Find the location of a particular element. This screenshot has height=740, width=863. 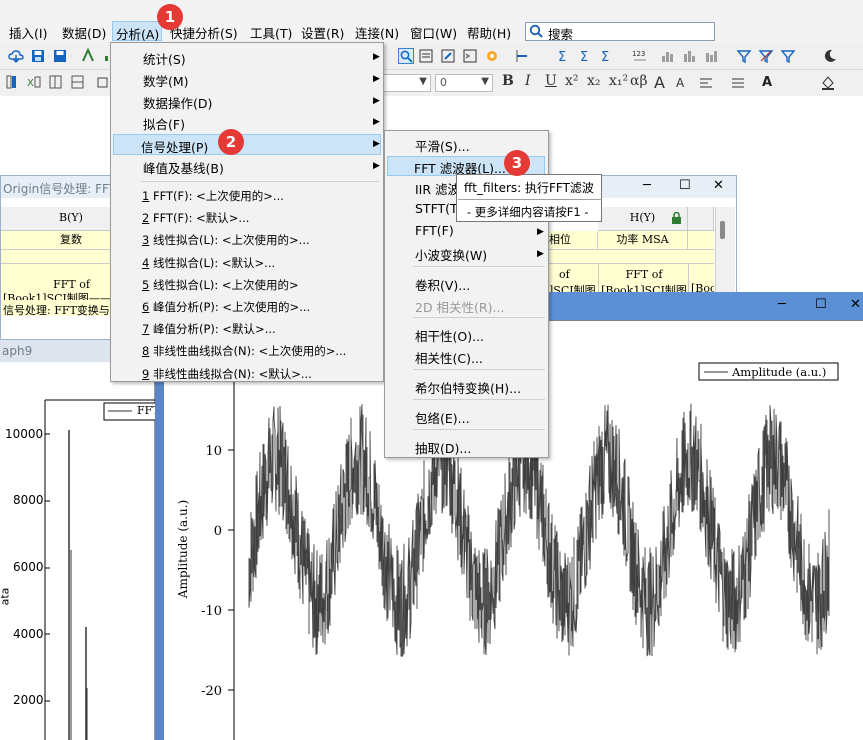

settings-gear-icon is located at coordinates (492, 56).